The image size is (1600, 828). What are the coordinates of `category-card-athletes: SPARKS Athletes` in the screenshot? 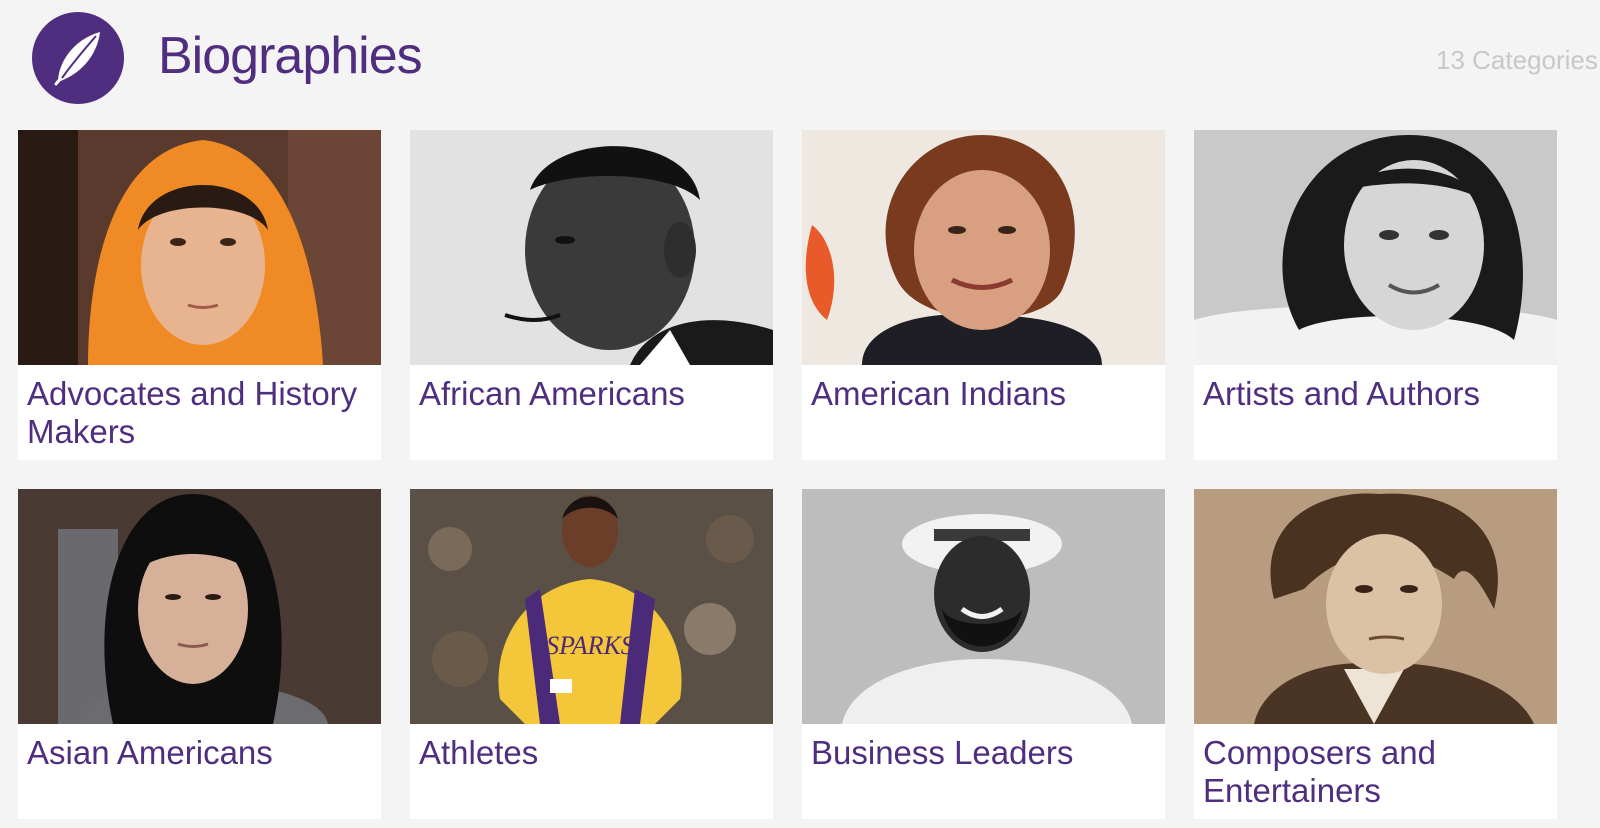 It's located at (591, 654).